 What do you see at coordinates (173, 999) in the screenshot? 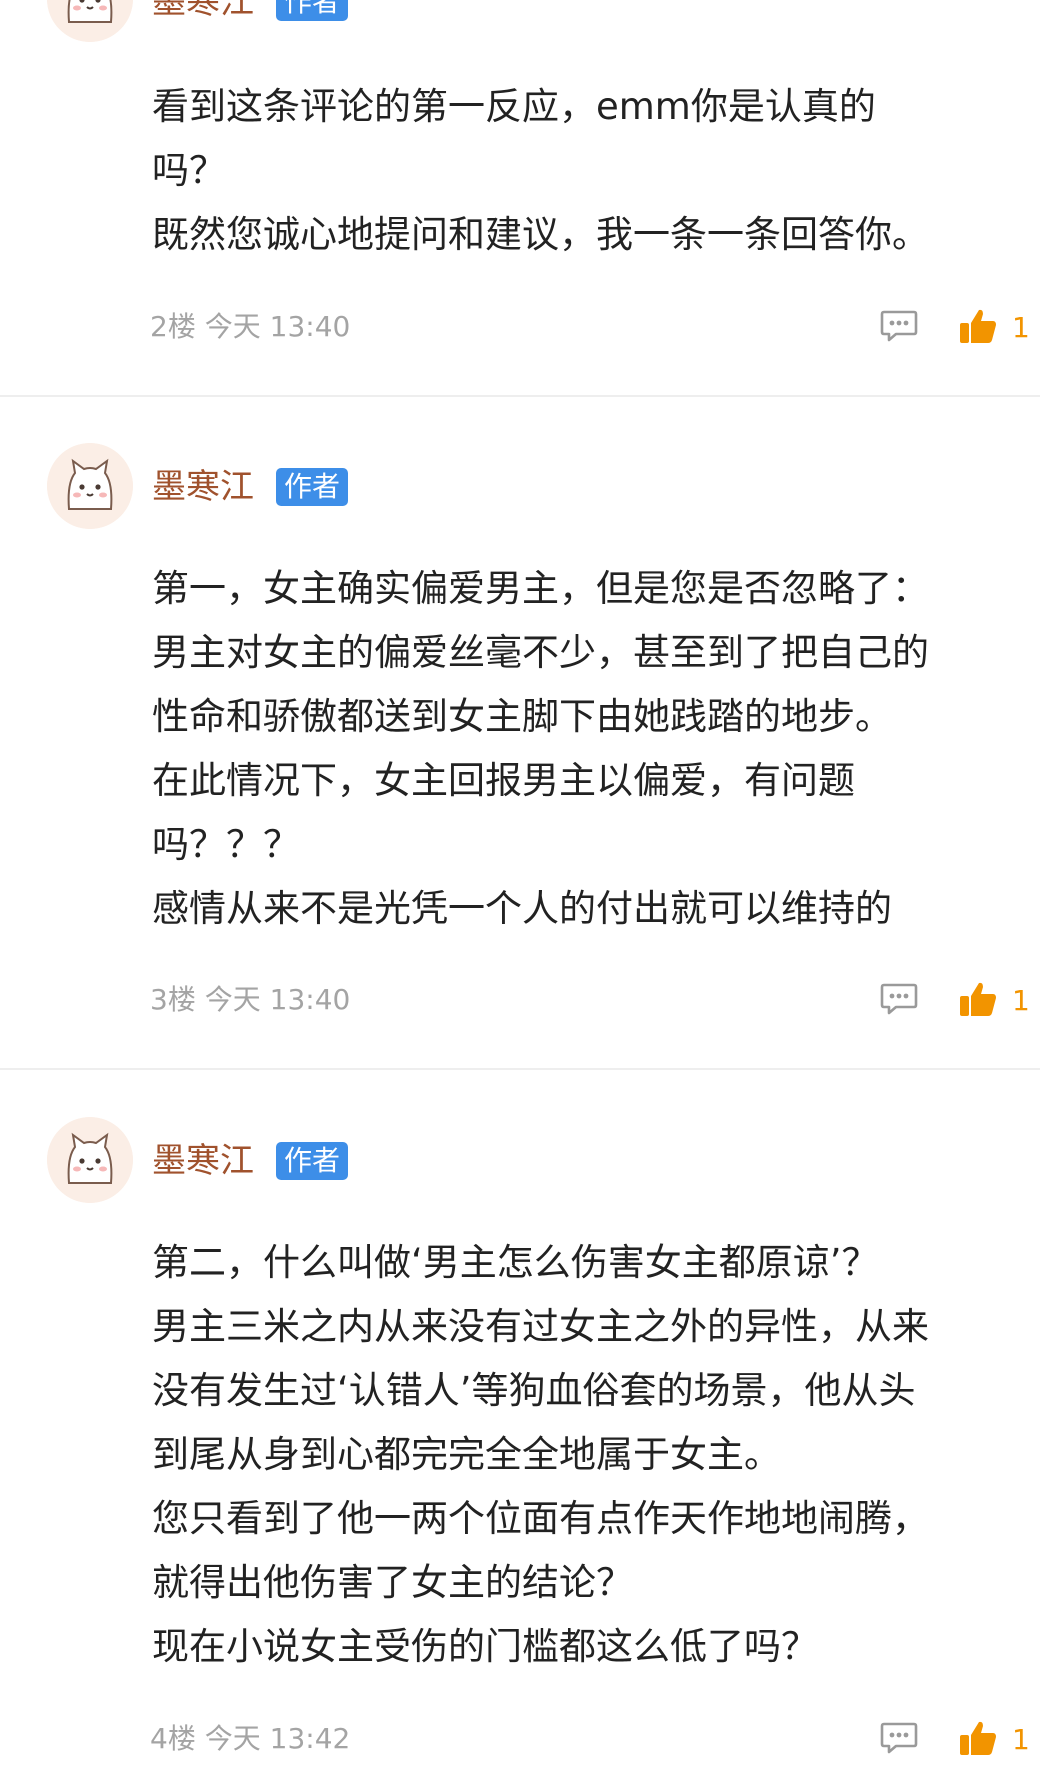
I see `floor-number: 3楼` at bounding box center [173, 999].